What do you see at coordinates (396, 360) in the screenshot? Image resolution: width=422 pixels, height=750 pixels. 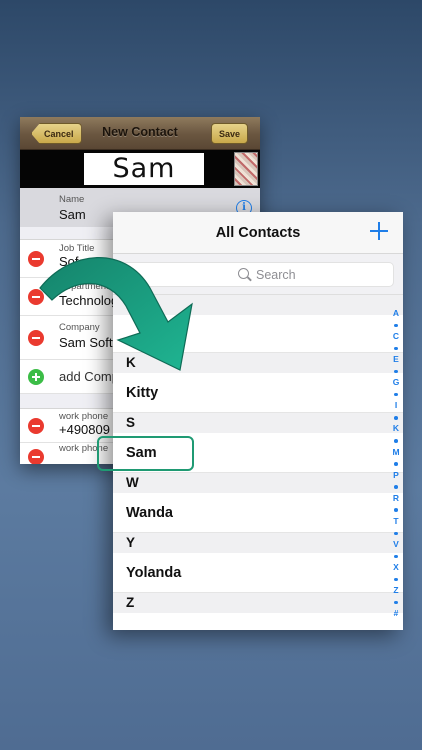 I see `index-letter: E` at bounding box center [396, 360].